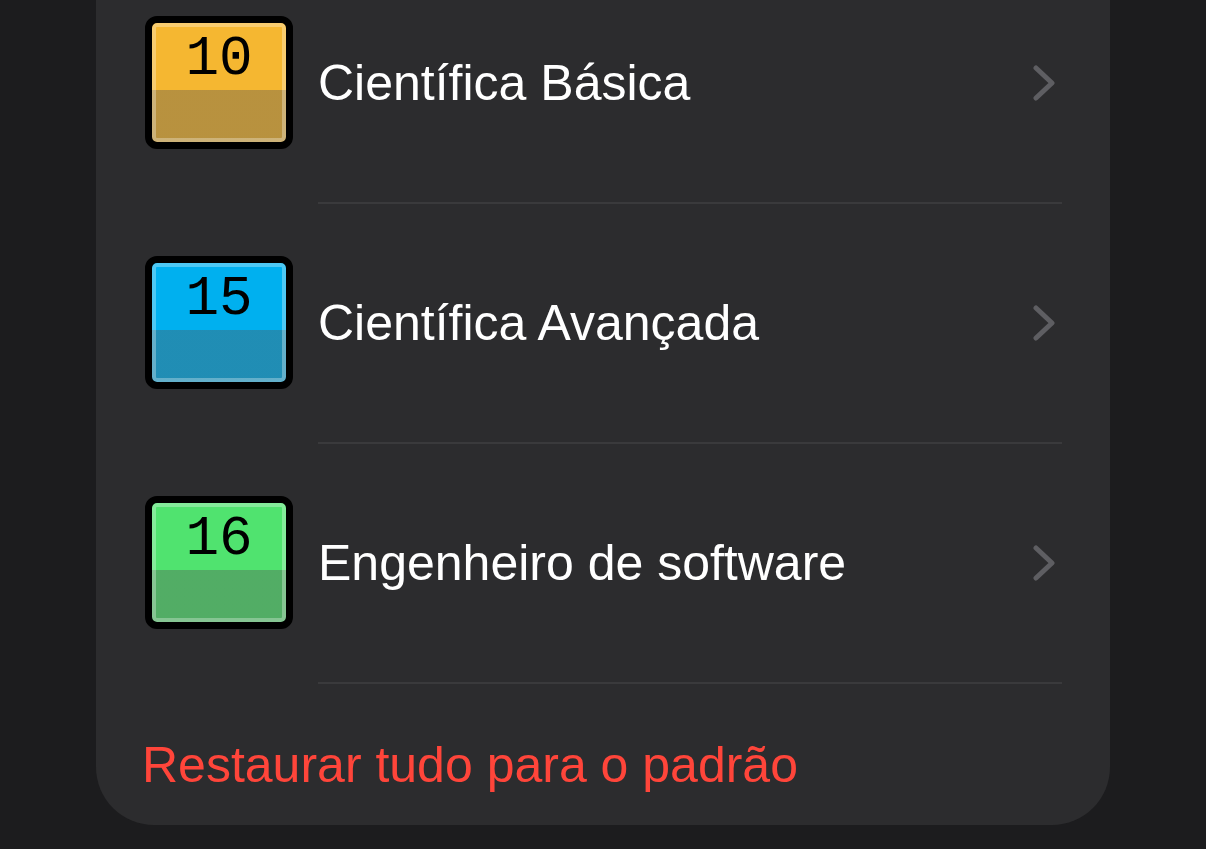 This screenshot has height=849, width=1206. I want to click on row-label: Científica Avançada, so click(539, 323).